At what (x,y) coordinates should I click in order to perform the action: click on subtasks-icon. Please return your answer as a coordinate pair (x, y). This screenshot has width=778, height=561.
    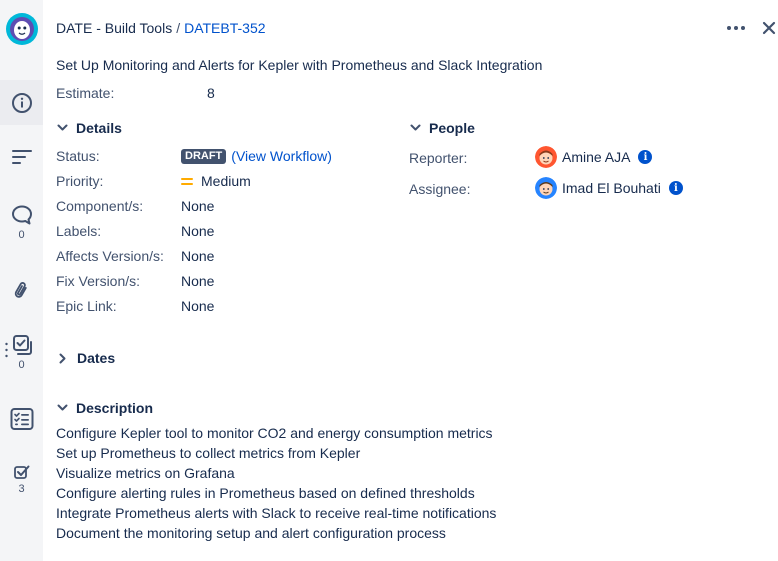
    Looking at the image, I should click on (22, 345).